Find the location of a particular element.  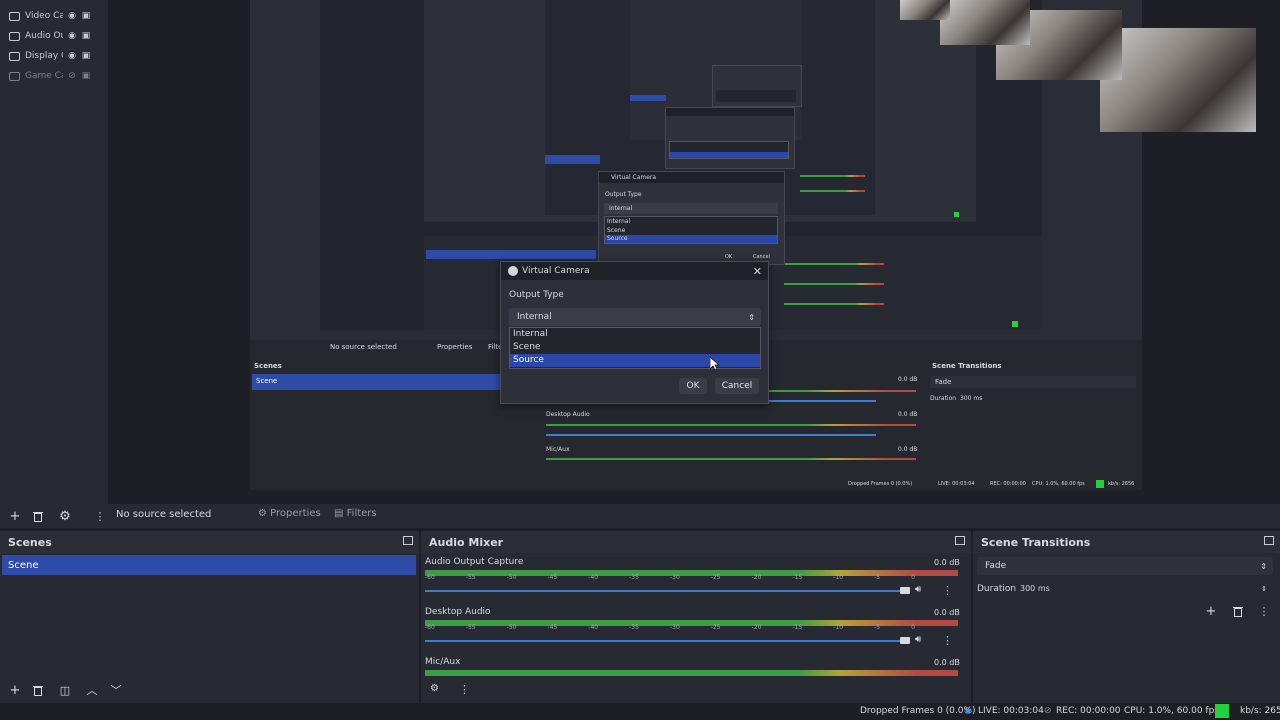

nested-scenes-title: Scenes is located at coordinates (268, 366).